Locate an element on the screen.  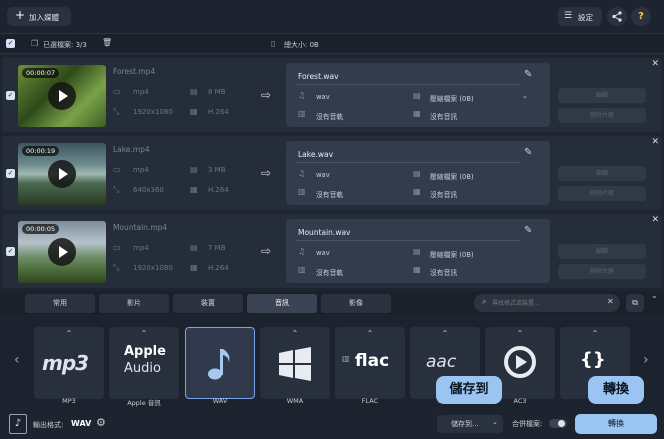
video-thumbnail: 00:00:19 is located at coordinates (62, 174).